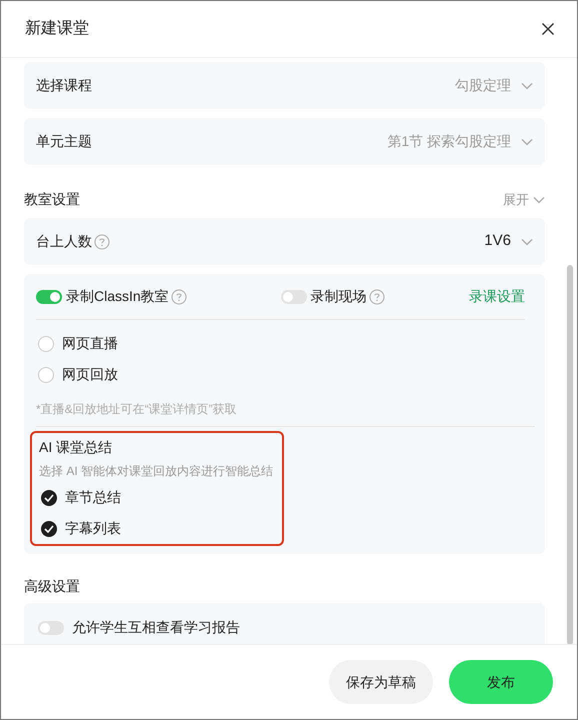  Describe the element at coordinates (508, 241) in the screenshot. I see `select-dropdown: 1V6` at that location.